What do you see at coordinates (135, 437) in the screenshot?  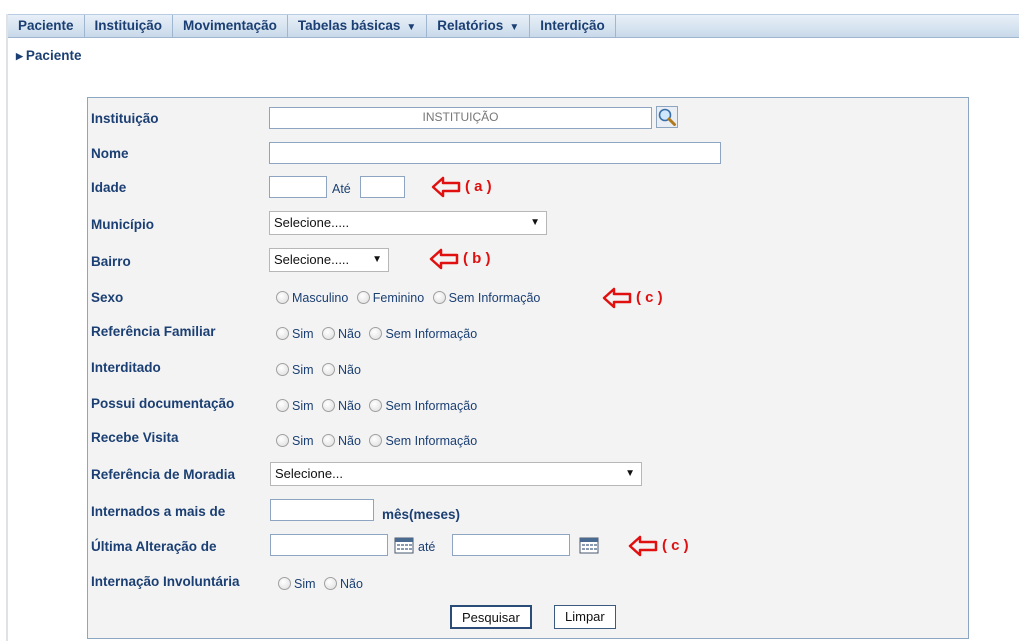 I see `visita-label: Recebe Visita` at bounding box center [135, 437].